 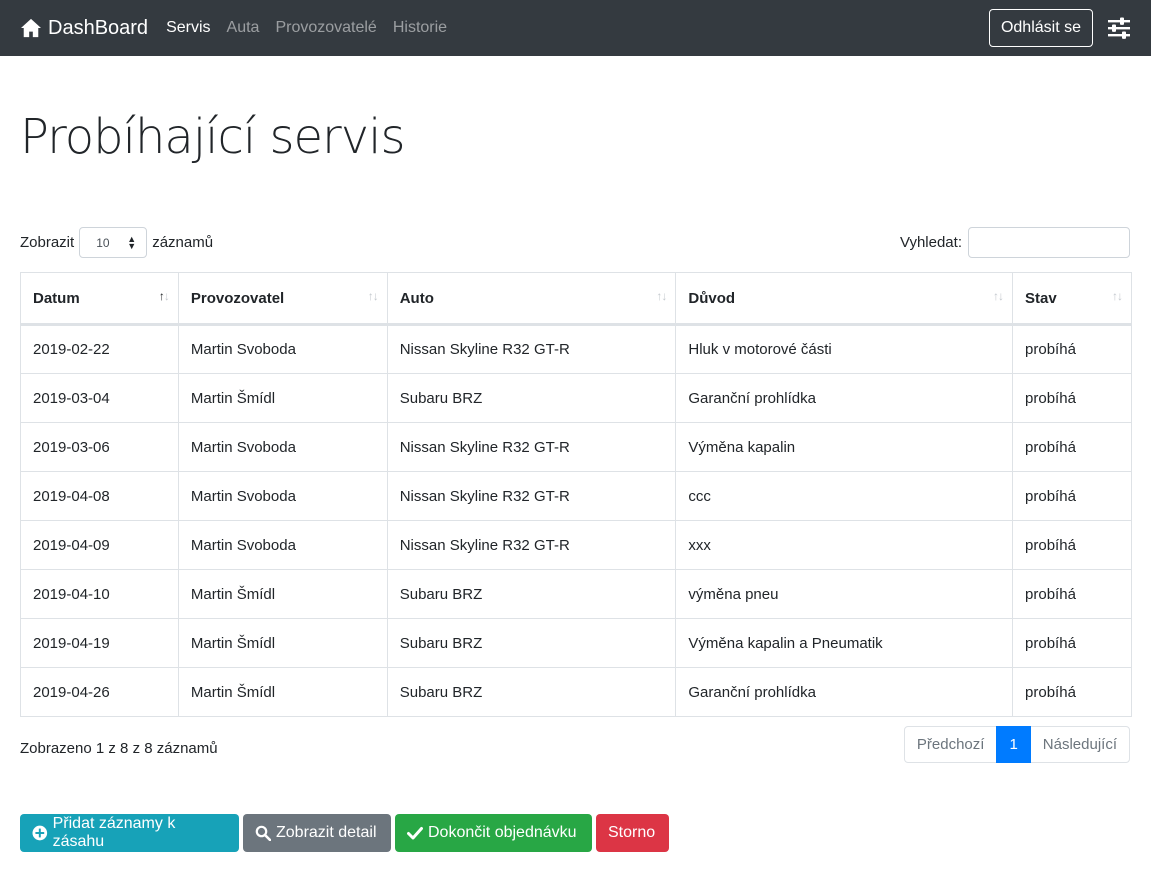 What do you see at coordinates (40, 833) in the screenshot?
I see `plus-circle-icon` at bounding box center [40, 833].